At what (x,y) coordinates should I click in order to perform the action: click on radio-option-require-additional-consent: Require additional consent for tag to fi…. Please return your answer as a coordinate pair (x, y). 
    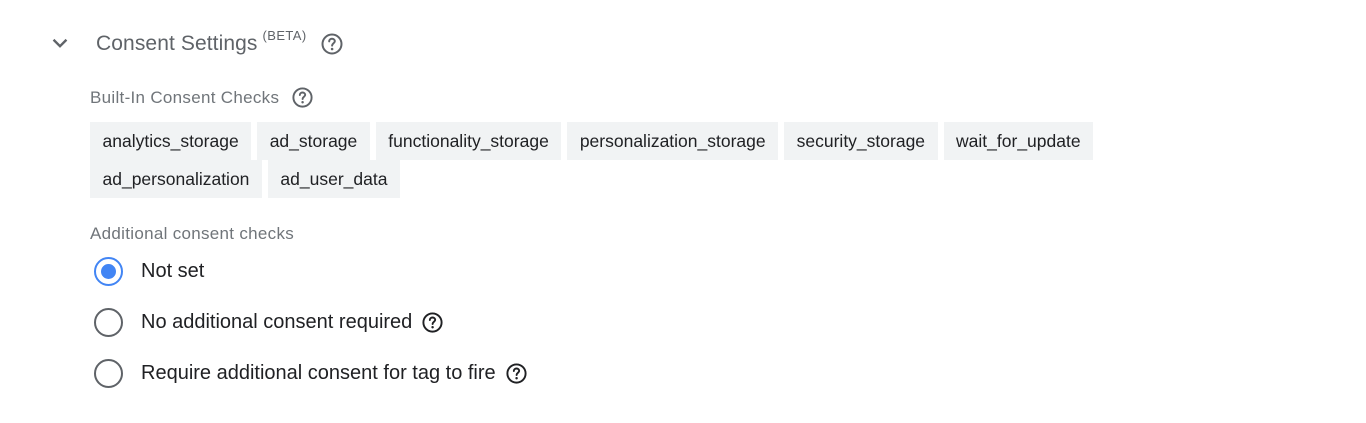
    Looking at the image, I should click on (309, 373).